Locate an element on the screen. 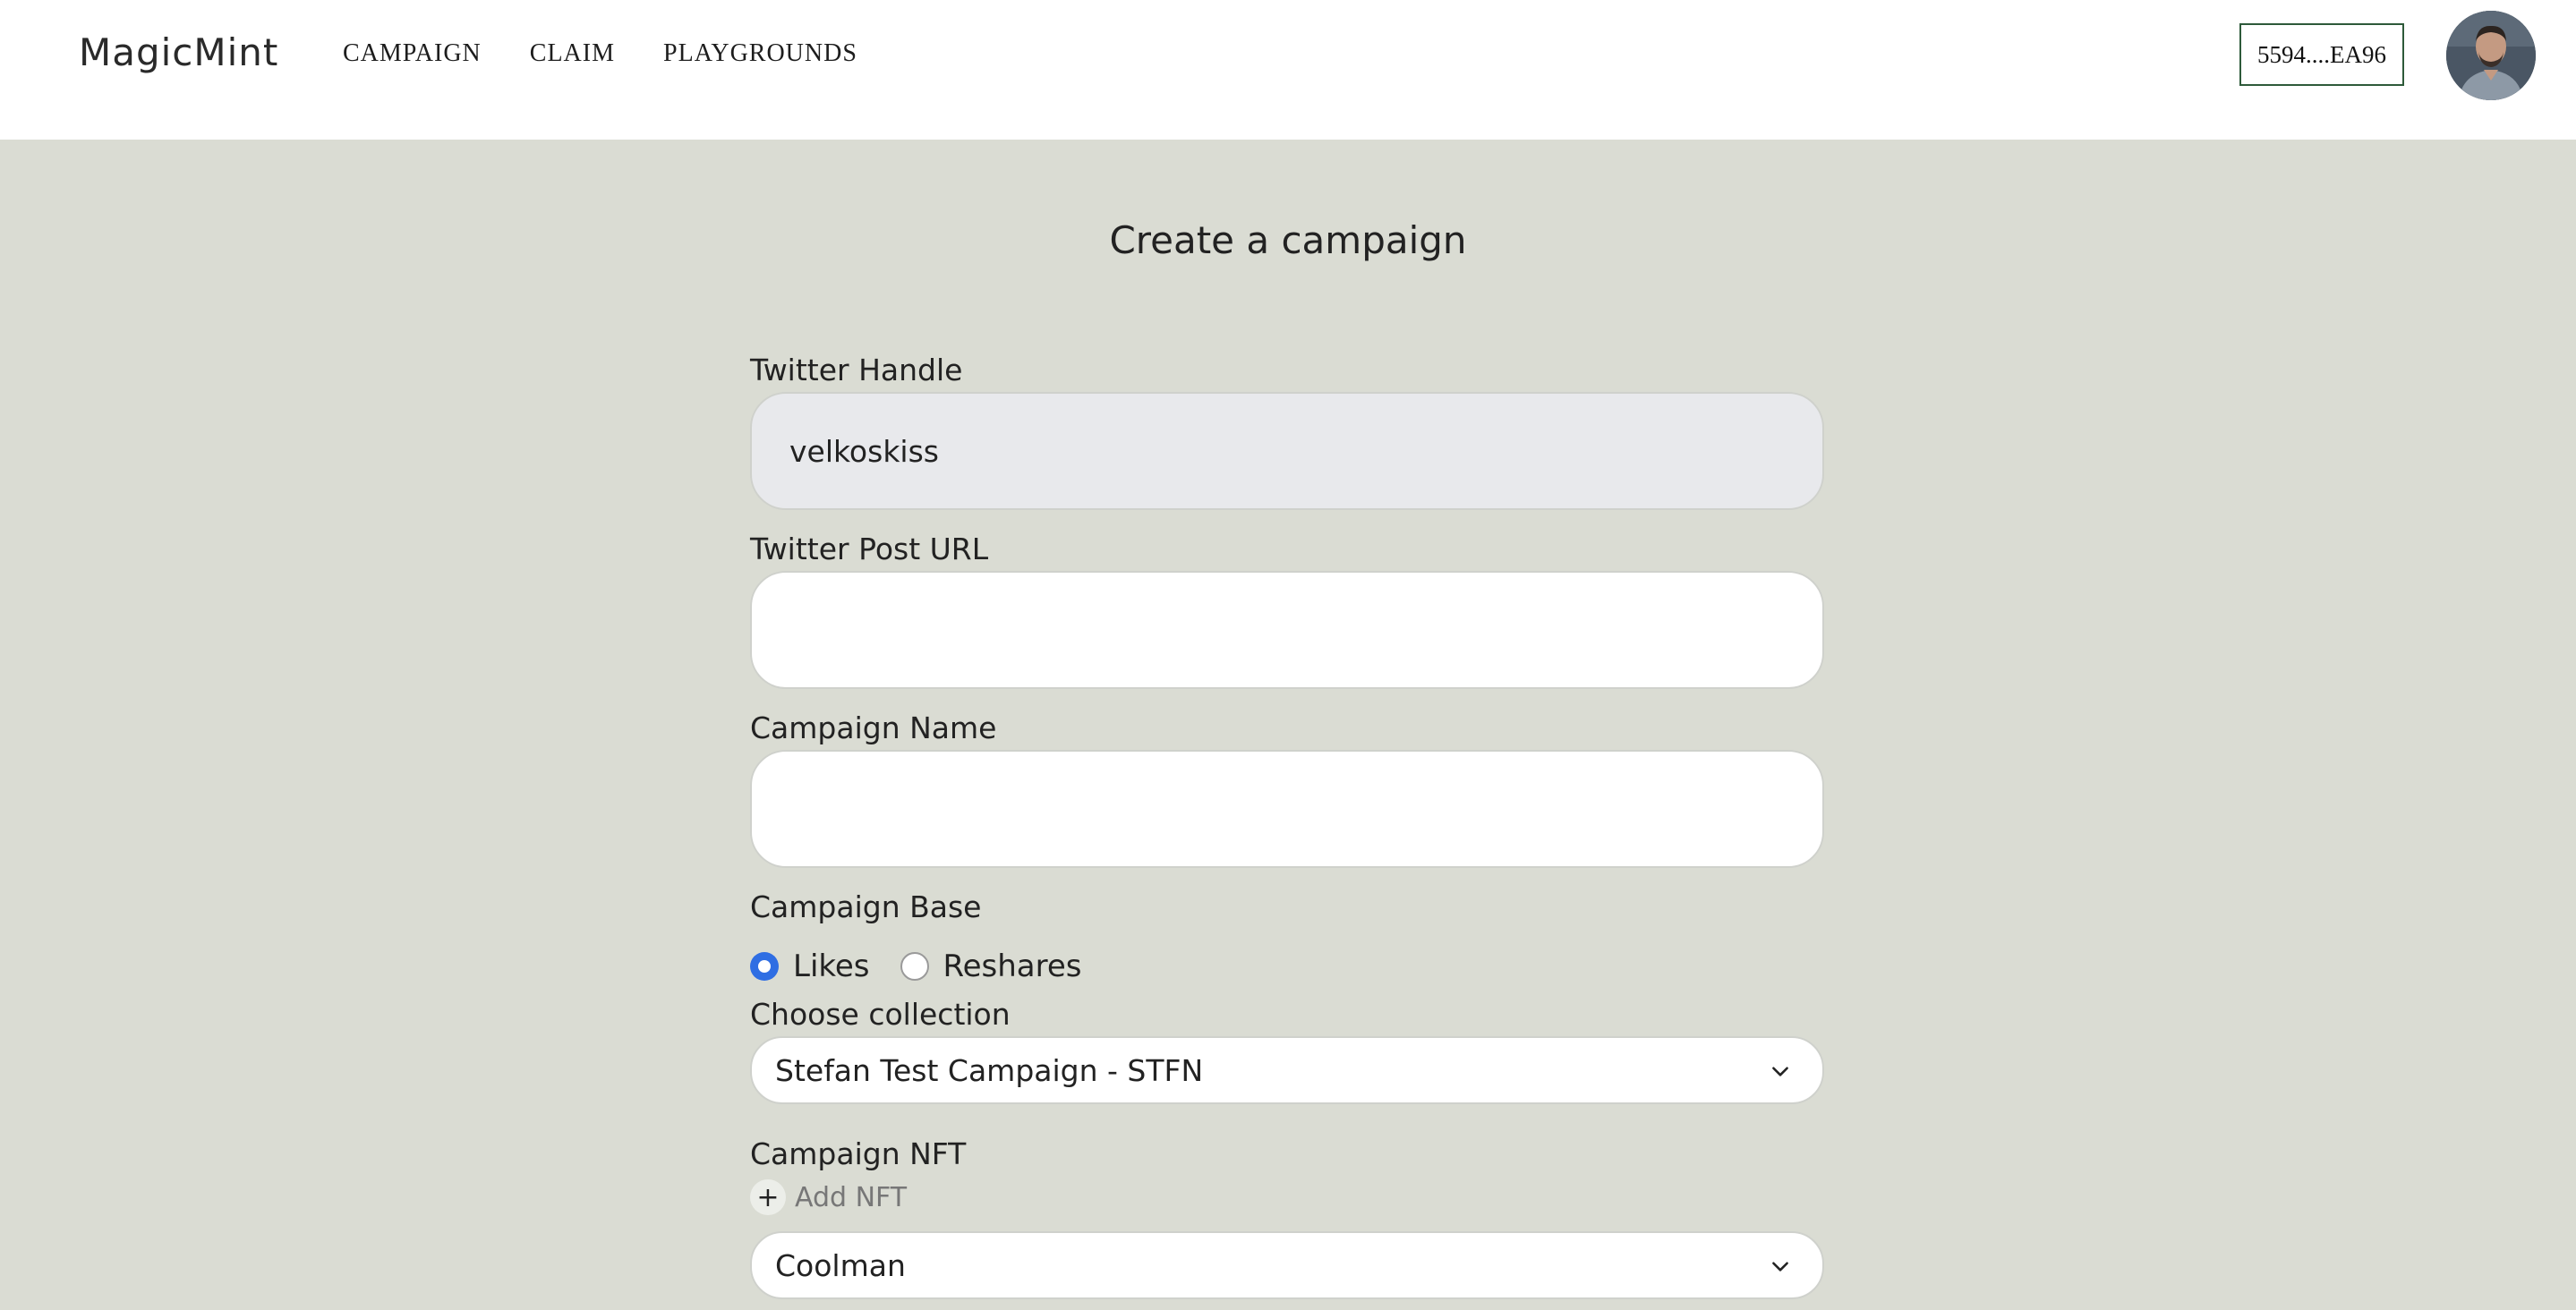 The image size is (2576, 1310). reshares-radio is located at coordinates (914, 967).